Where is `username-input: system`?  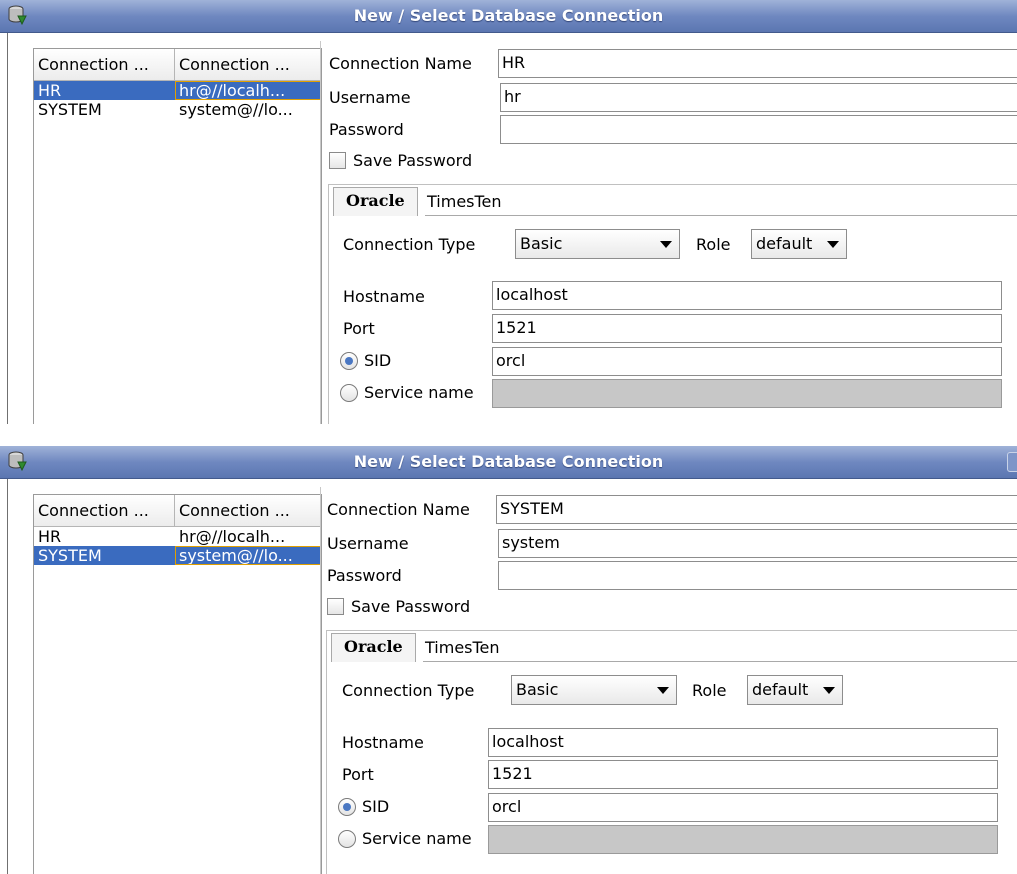
username-input: system is located at coordinates (757, 543).